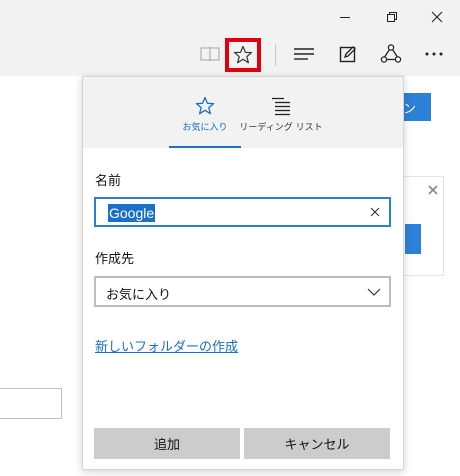  What do you see at coordinates (410, 109) in the screenshot?
I see `page-button-label: ン` at bounding box center [410, 109].